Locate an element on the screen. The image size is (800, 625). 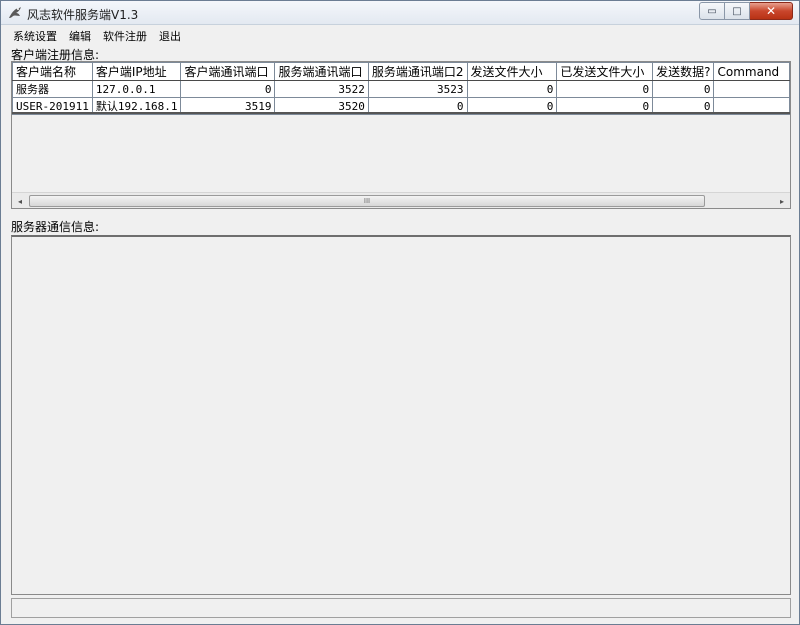
column-header-send-file-size: 发送文件大小 is located at coordinates (512, 71).